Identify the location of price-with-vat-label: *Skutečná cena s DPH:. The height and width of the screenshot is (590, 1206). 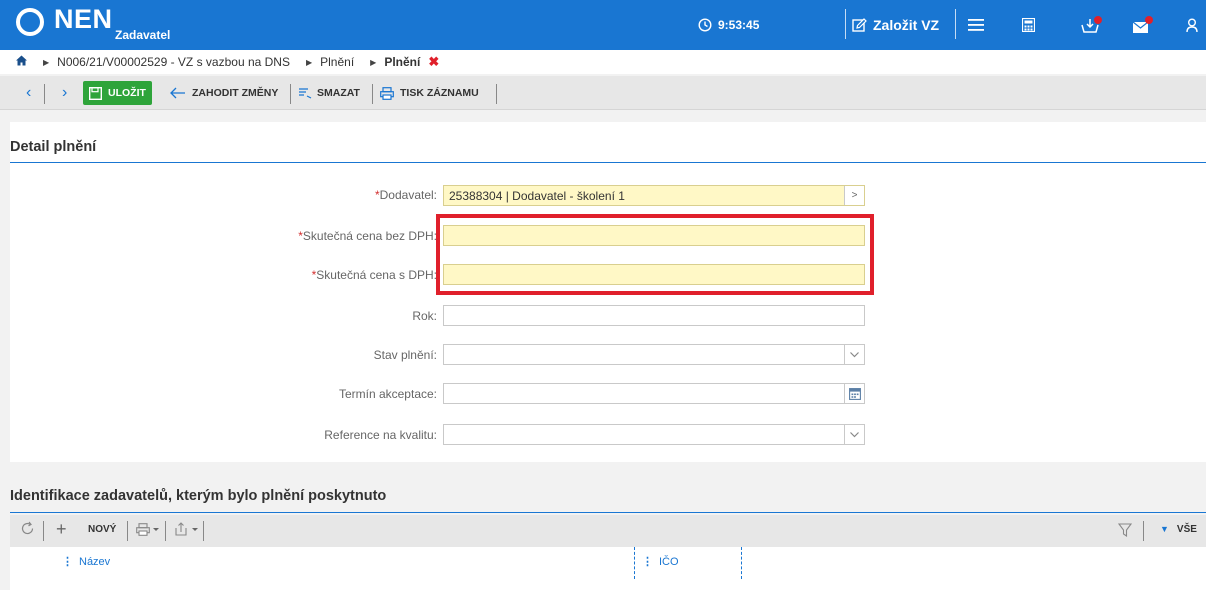
(227, 275).